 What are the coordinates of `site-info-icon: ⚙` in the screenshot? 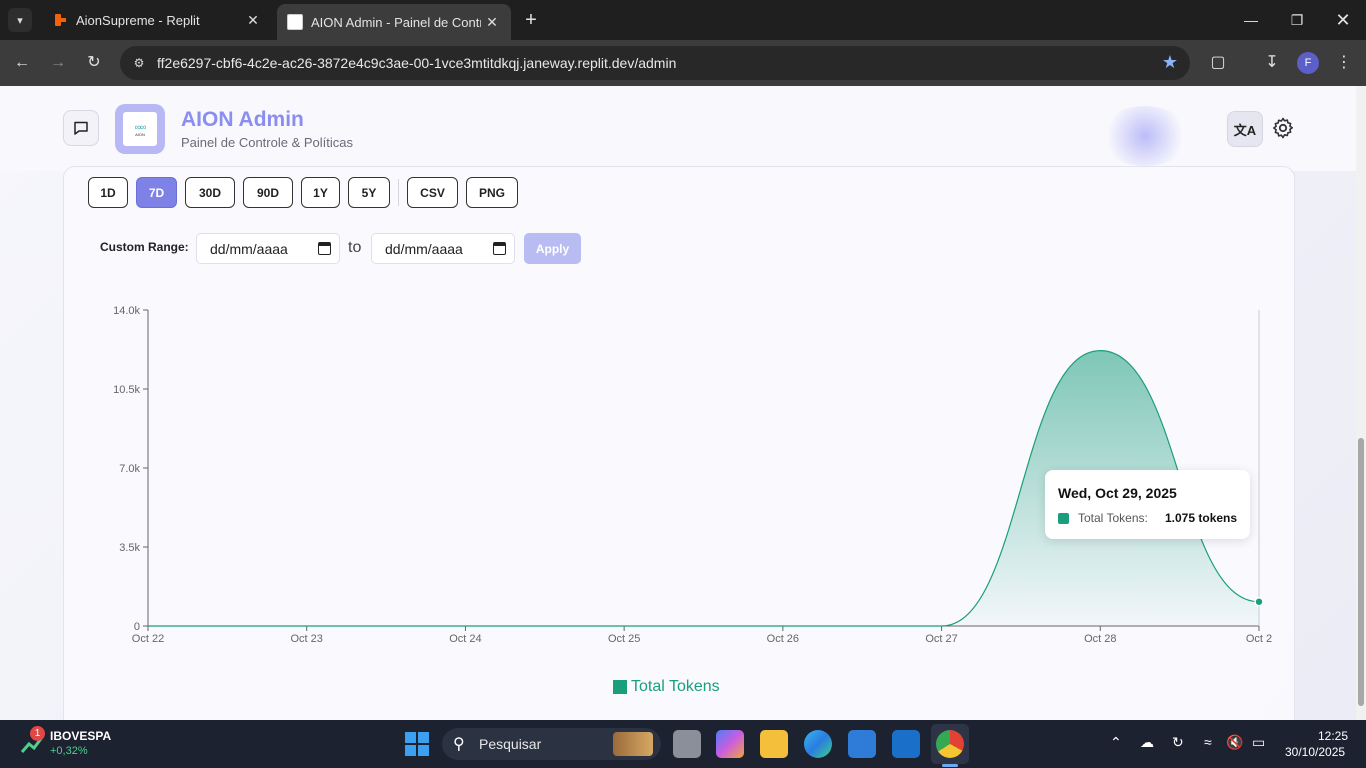 It's located at (139, 63).